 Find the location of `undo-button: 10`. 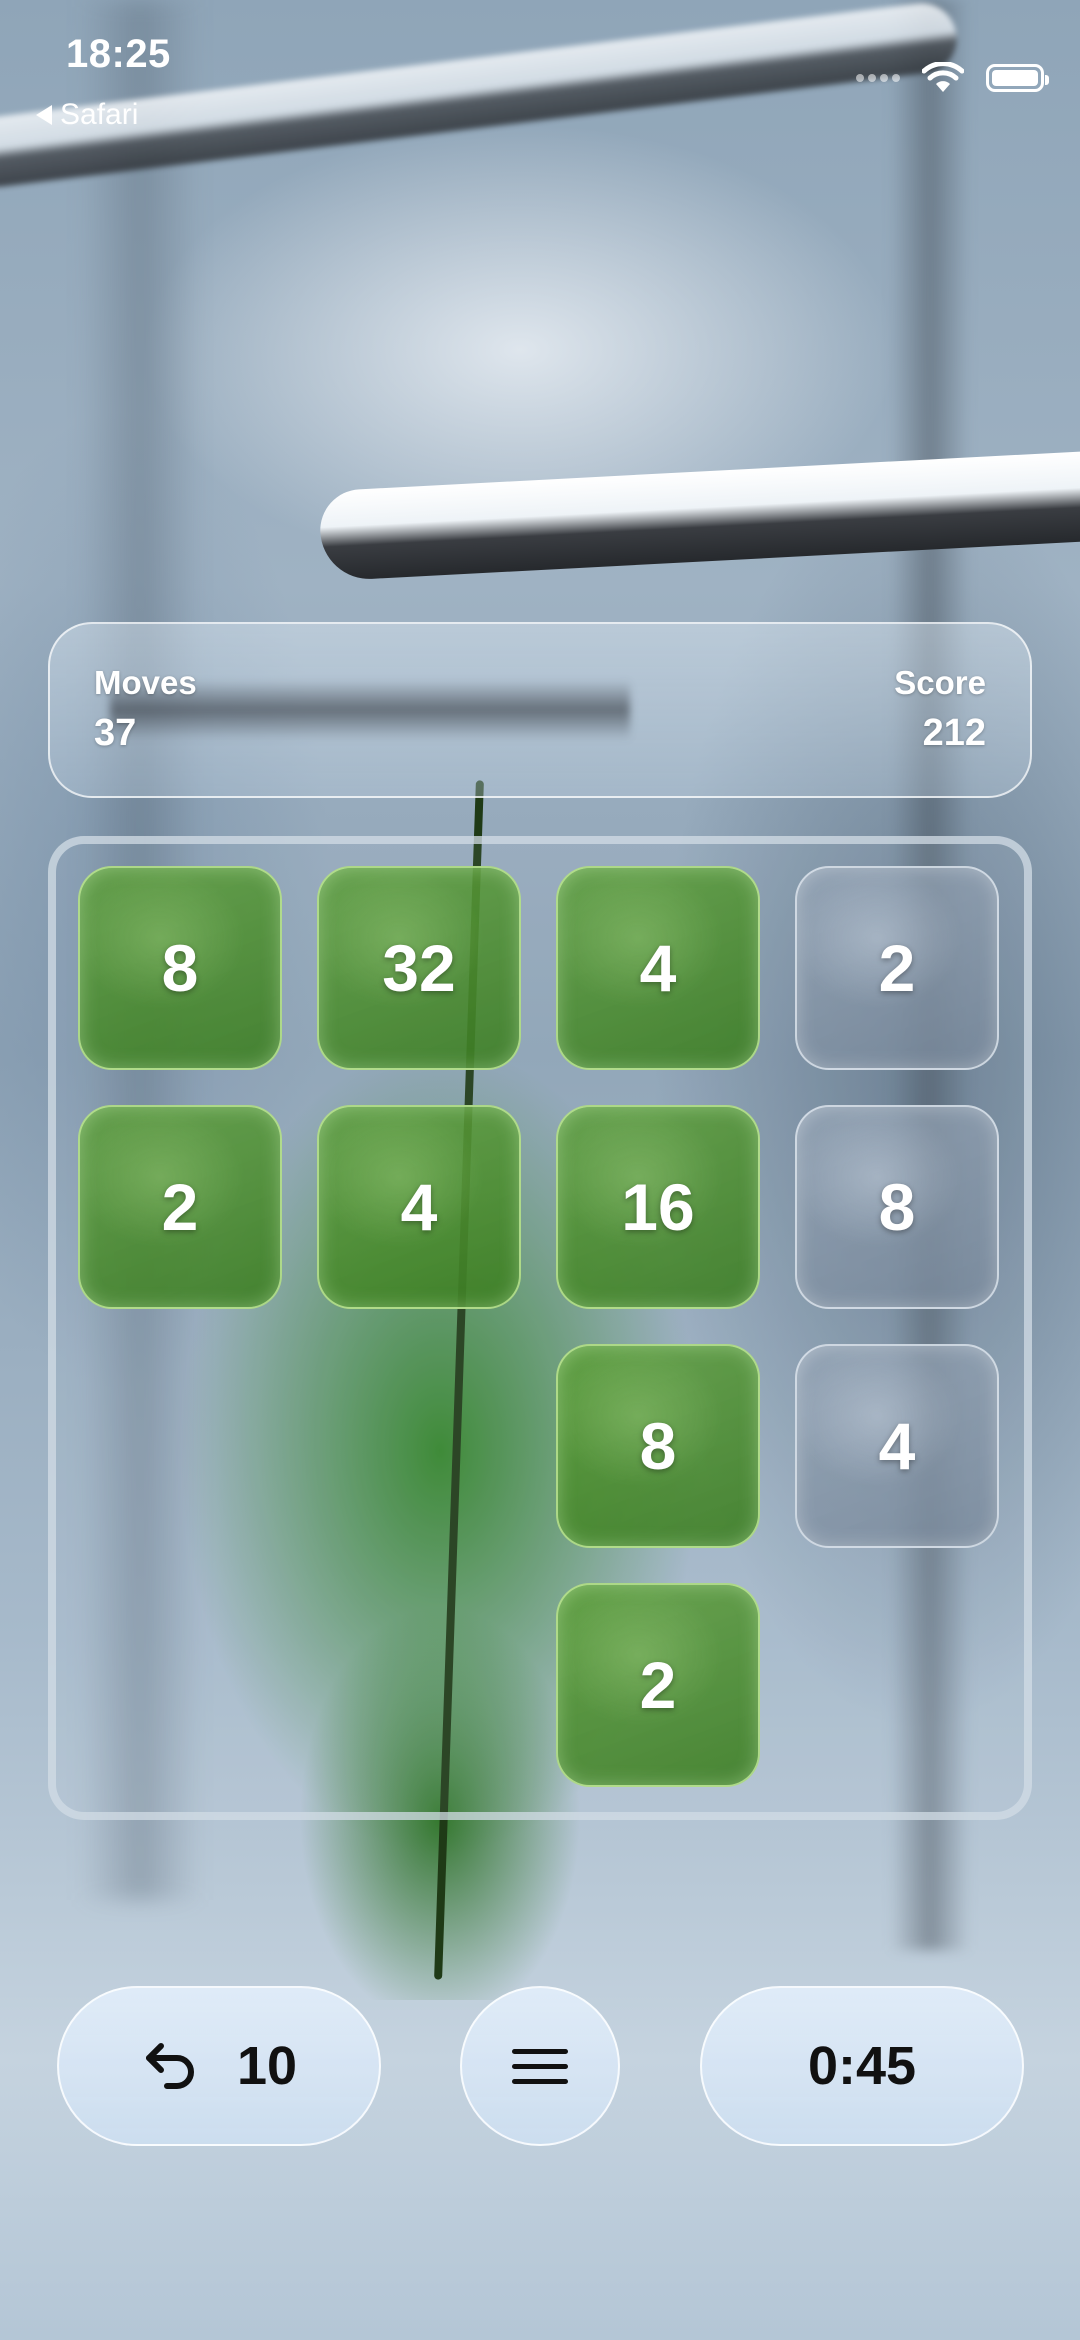

undo-button: 10 is located at coordinates (219, 2066).